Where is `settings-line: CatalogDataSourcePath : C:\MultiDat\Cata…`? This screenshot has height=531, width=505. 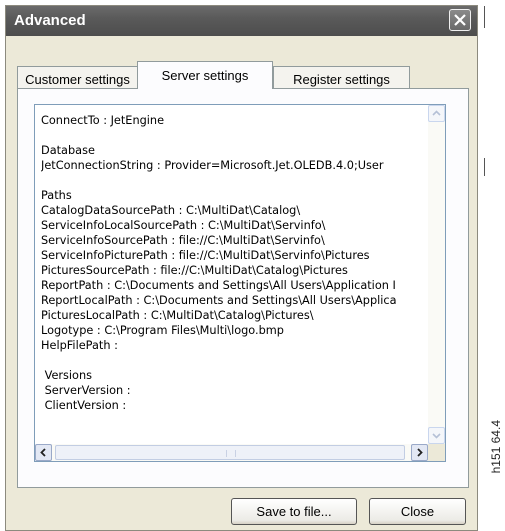 settings-line: CatalogDataSourcePath : C:\MultiDat\Cata… is located at coordinates (171, 210).